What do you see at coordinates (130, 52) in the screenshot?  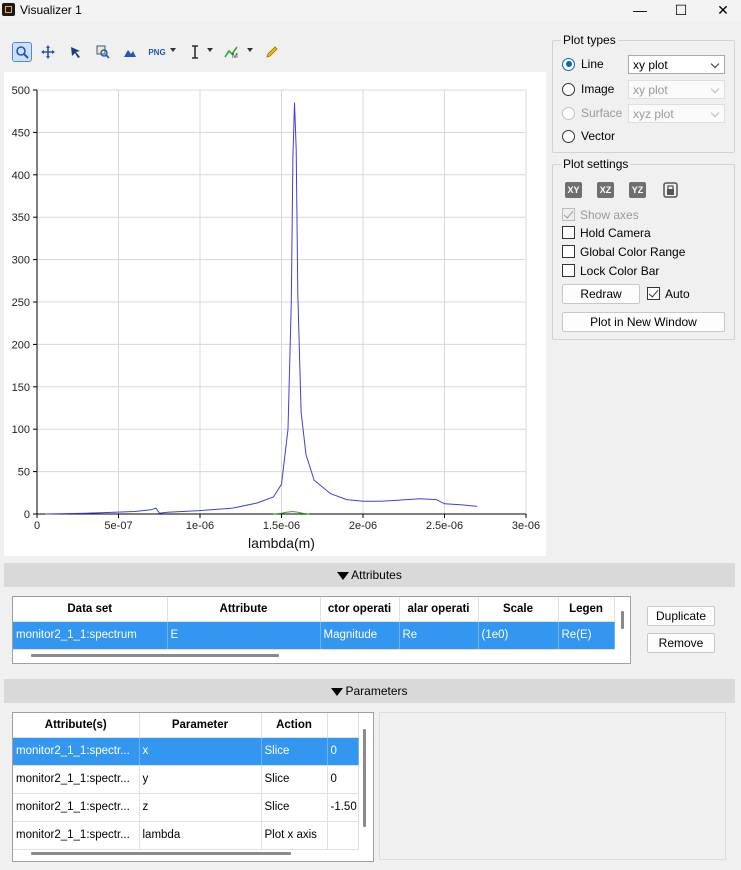 I see `mountain-icon` at bounding box center [130, 52].